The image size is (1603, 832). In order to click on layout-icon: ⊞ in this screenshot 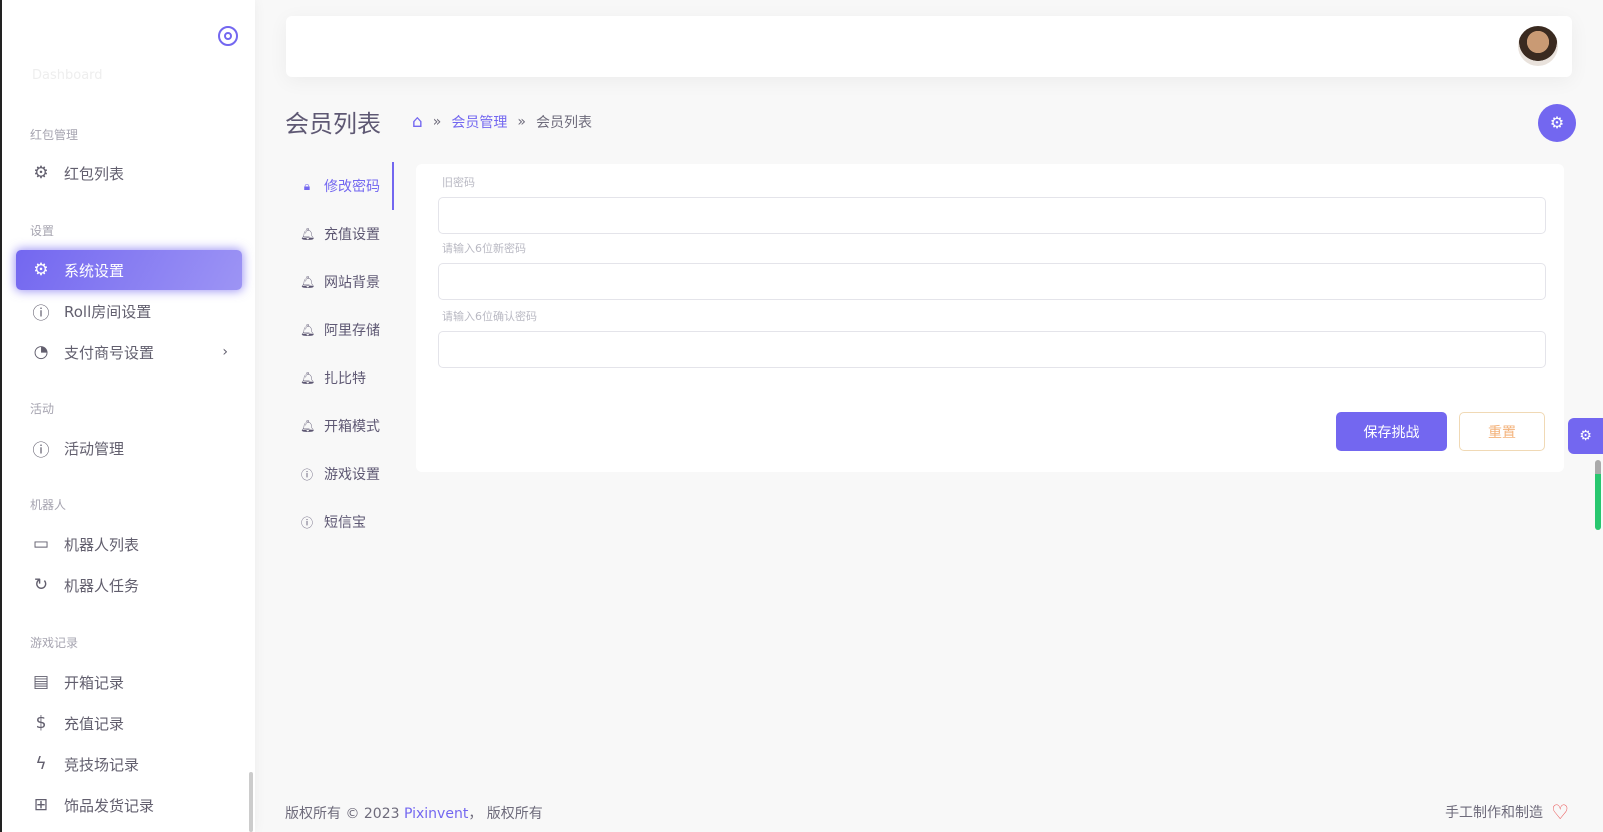, I will do `click(41, 805)`.